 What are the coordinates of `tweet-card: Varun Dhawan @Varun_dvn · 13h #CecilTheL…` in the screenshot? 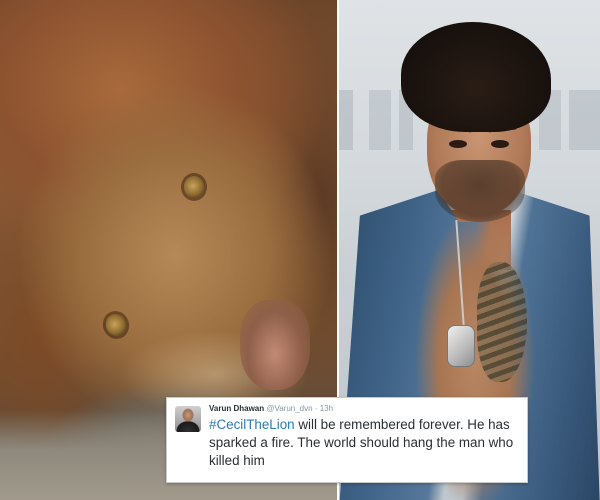 It's located at (347, 440).